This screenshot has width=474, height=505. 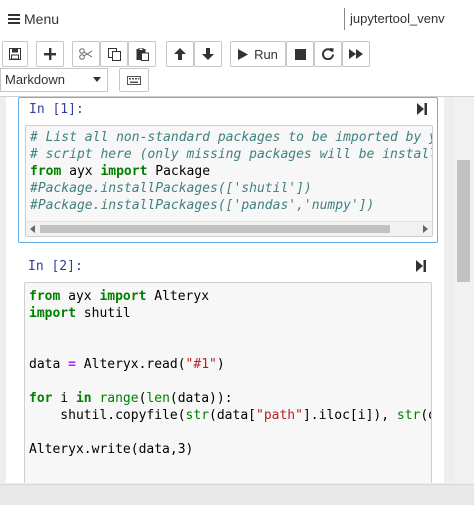 I want to click on copy-icon, so click(x=114, y=54).